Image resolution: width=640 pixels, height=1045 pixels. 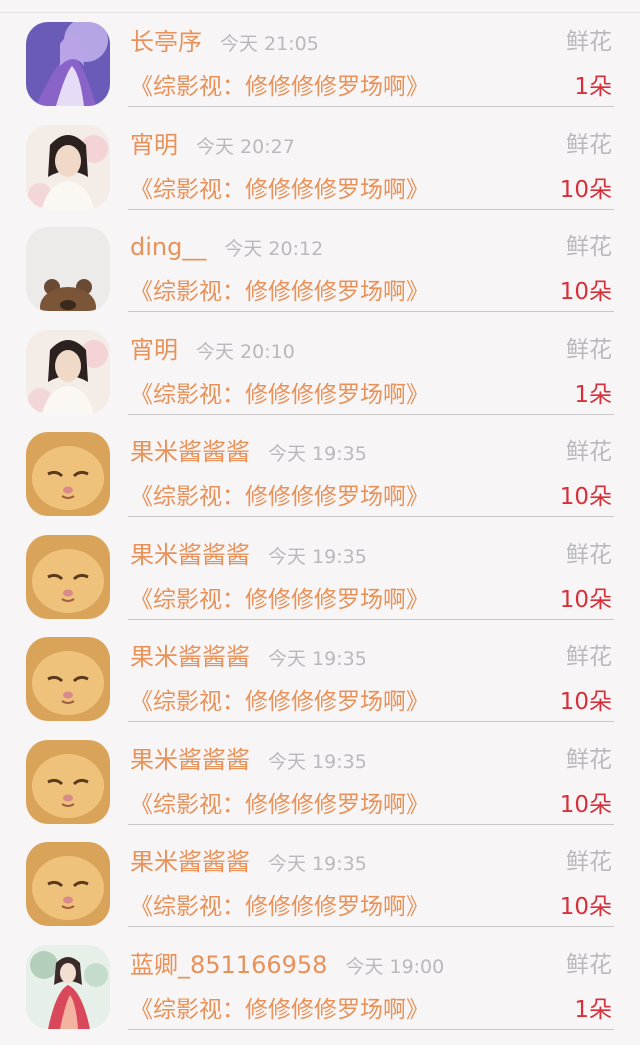 I want to click on timestamp: 今天 21:05, so click(x=269, y=44).